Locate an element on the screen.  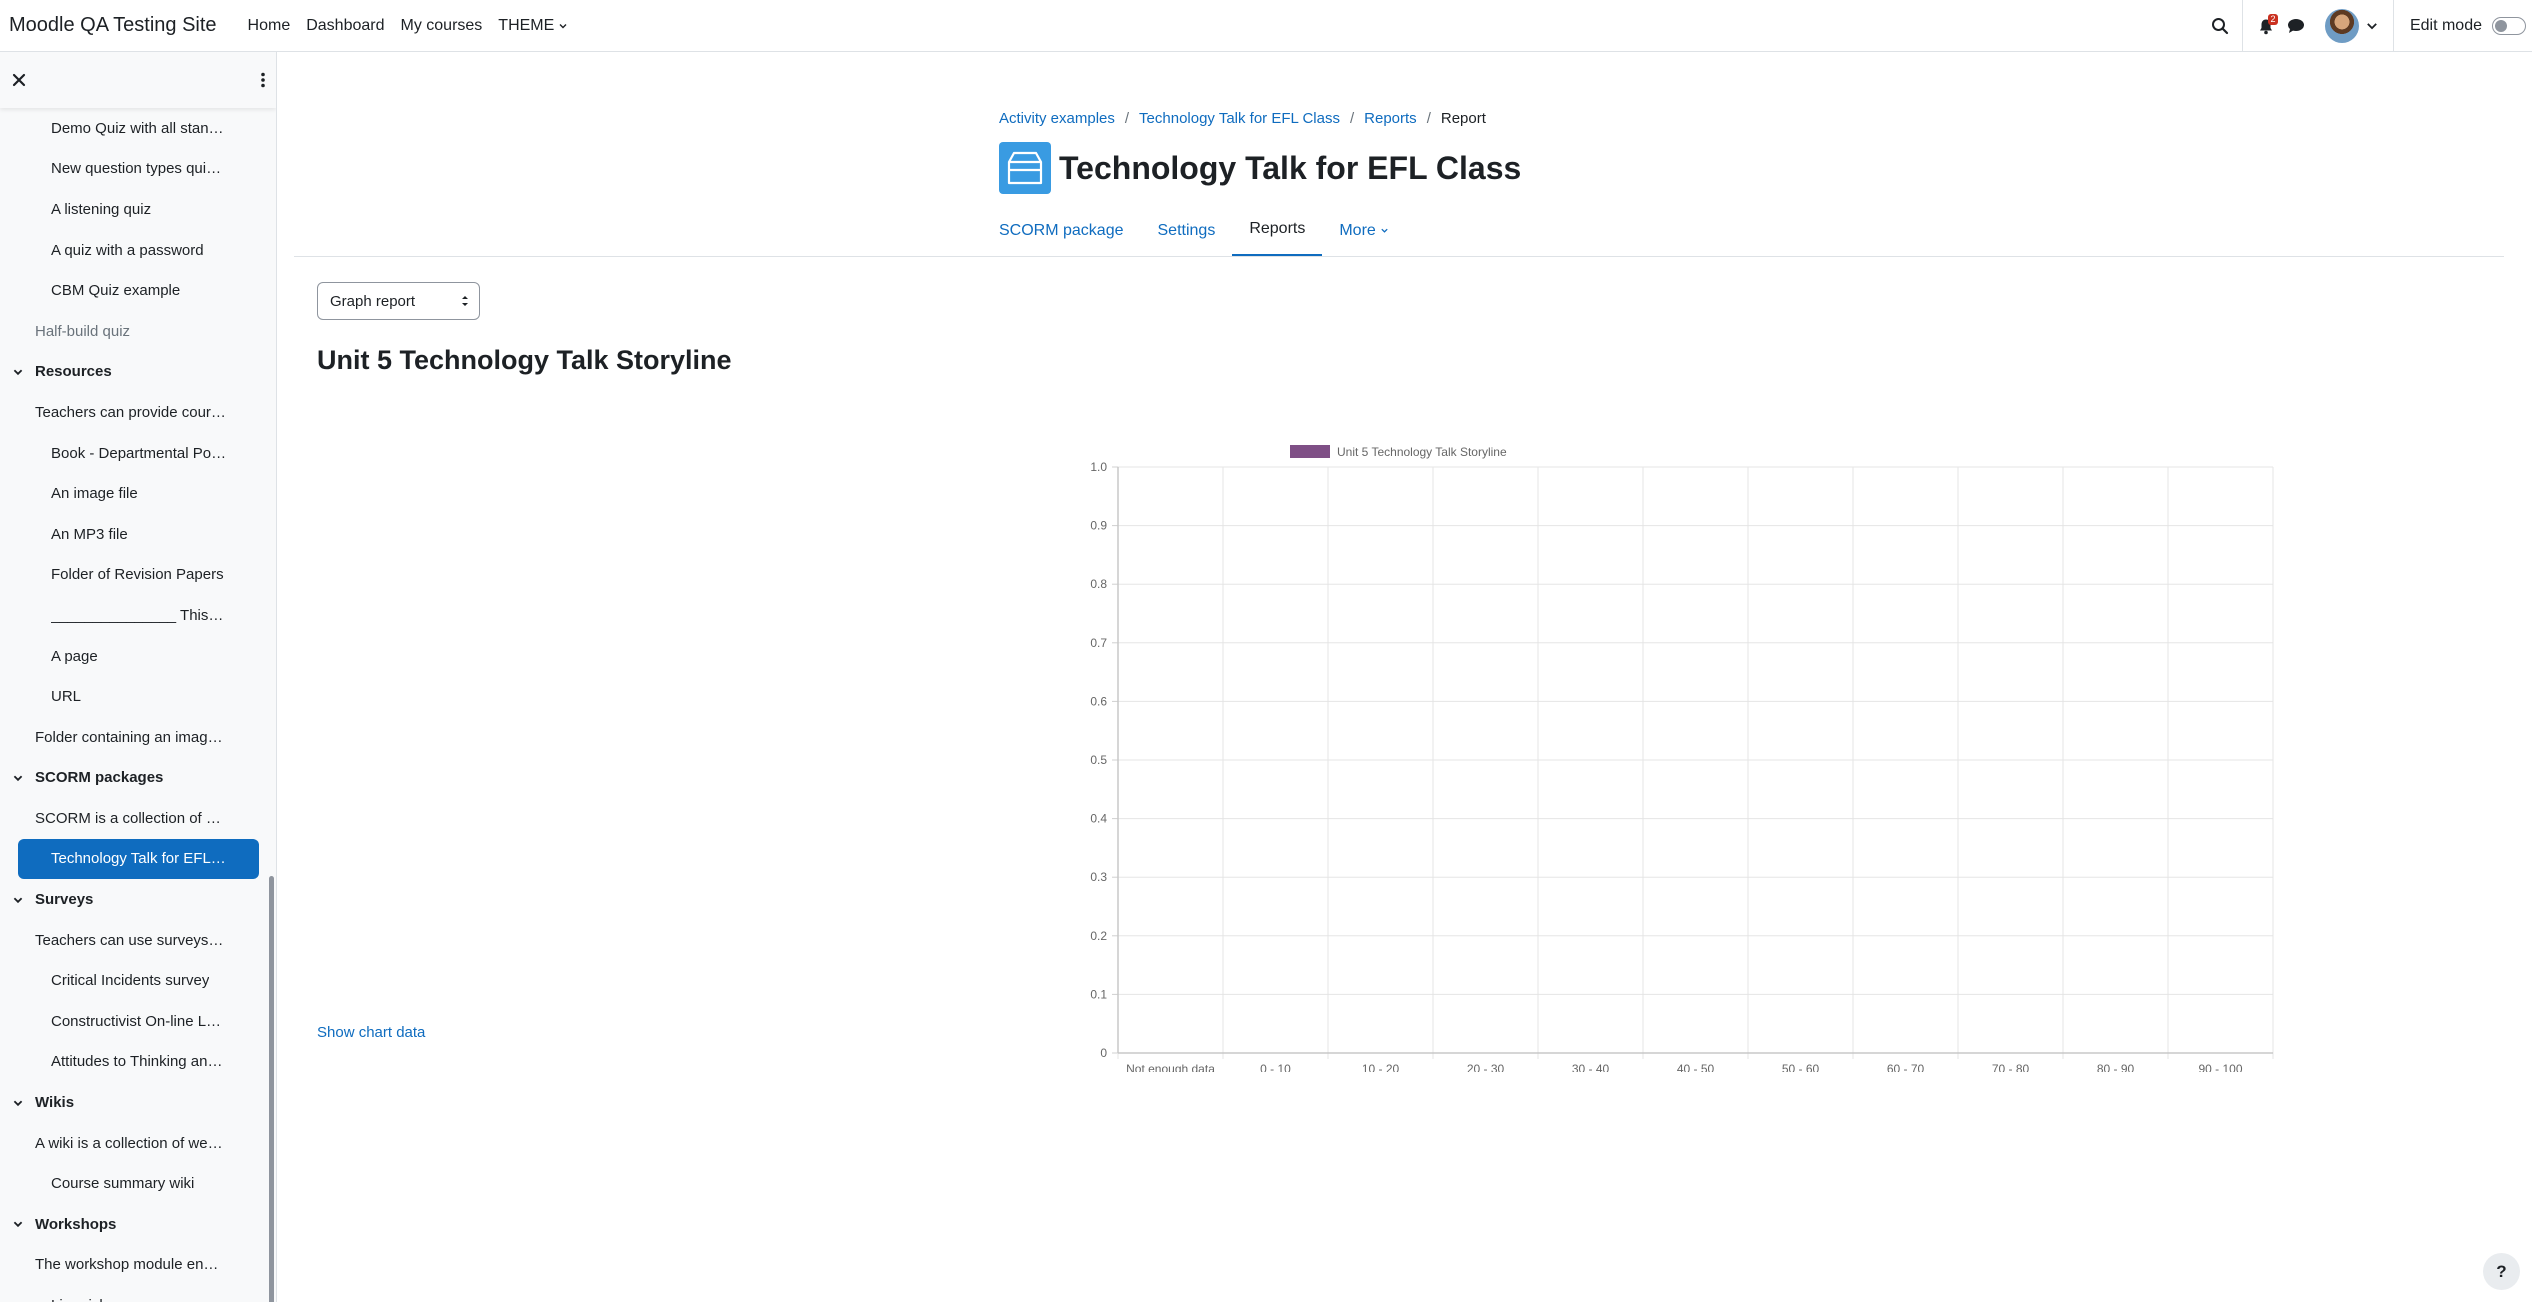
course-index-item: An image file is located at coordinates (134, 493).